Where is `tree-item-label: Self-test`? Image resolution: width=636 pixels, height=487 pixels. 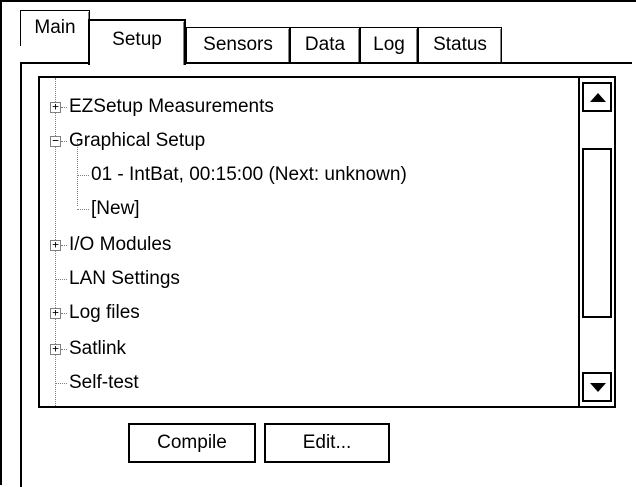 tree-item-label: Self-test is located at coordinates (104, 382).